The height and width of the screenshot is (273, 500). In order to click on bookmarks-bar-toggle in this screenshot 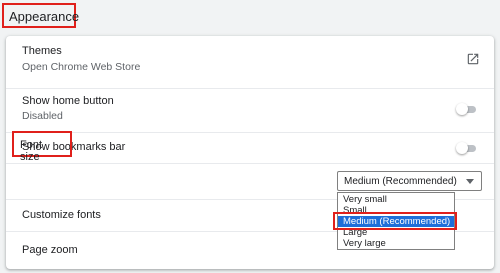, I will do `click(467, 148)`.